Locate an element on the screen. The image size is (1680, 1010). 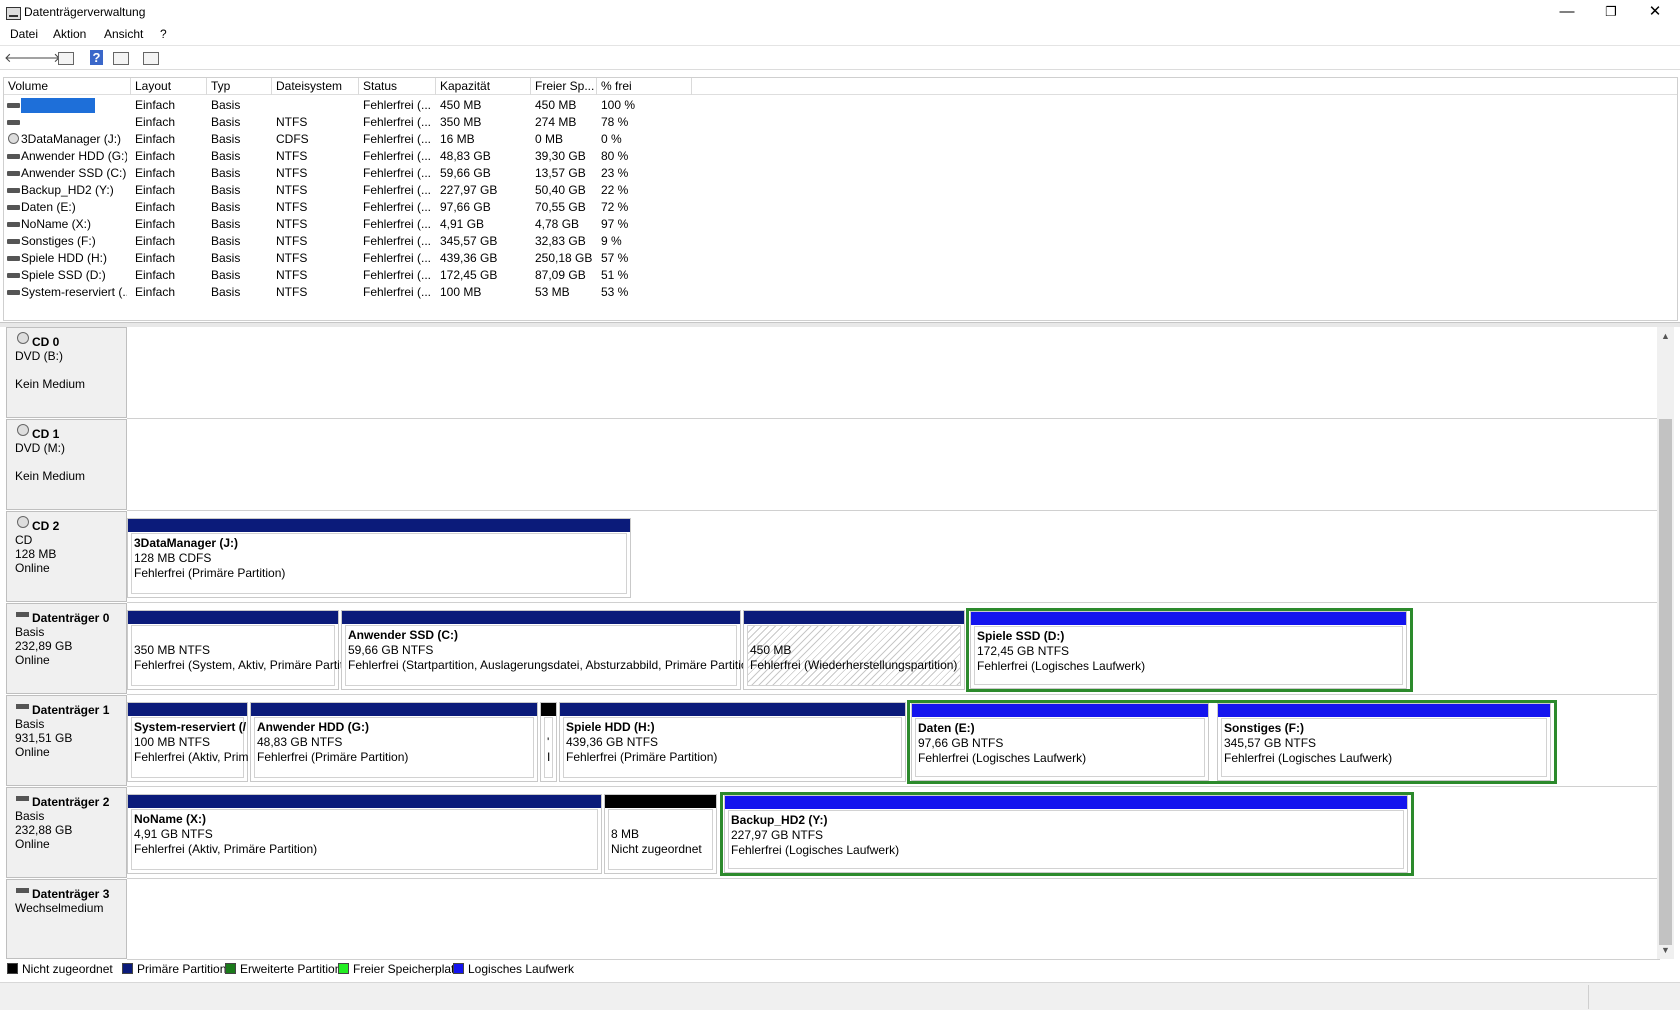
scrollbar-thumb is located at coordinates (1665, 682).